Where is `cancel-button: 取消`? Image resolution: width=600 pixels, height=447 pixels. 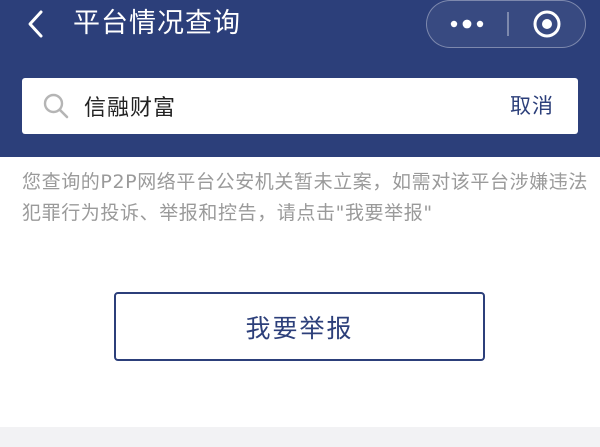 cancel-button: 取消 is located at coordinates (532, 106).